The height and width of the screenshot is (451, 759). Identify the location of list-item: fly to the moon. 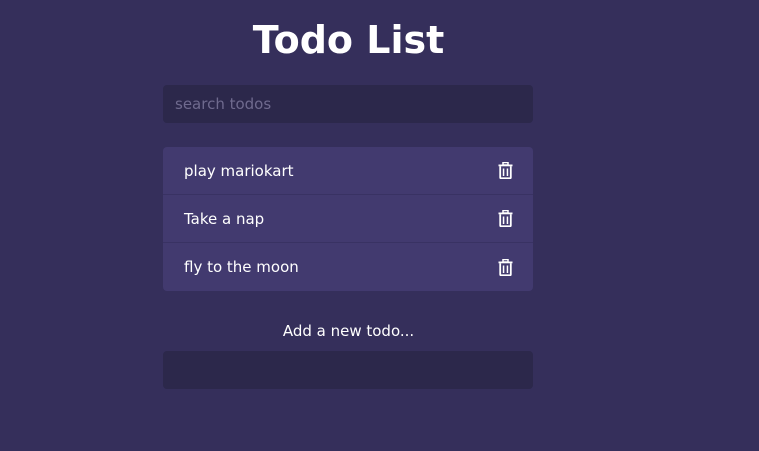
(348, 267).